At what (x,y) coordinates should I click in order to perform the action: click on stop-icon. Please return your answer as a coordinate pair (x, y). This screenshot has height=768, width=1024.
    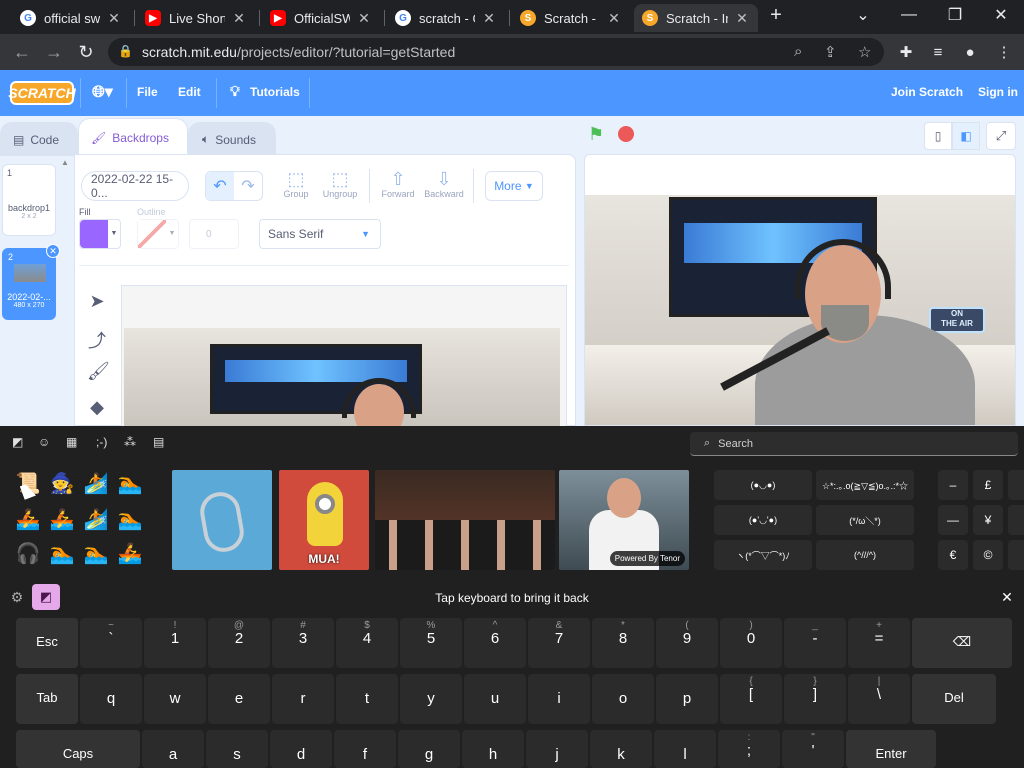
    Looking at the image, I should click on (626, 134).